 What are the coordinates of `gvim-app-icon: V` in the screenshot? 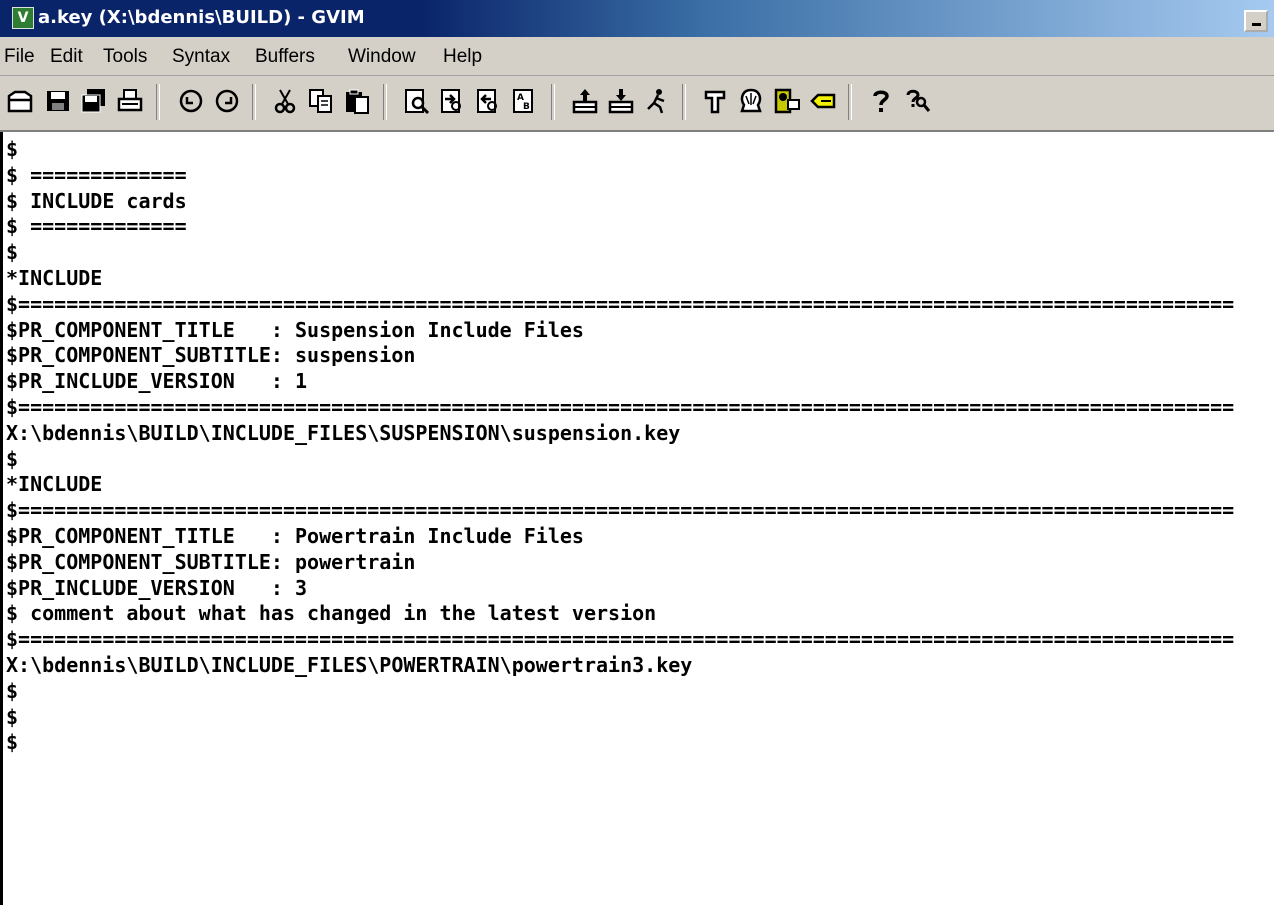 It's located at (23, 18).